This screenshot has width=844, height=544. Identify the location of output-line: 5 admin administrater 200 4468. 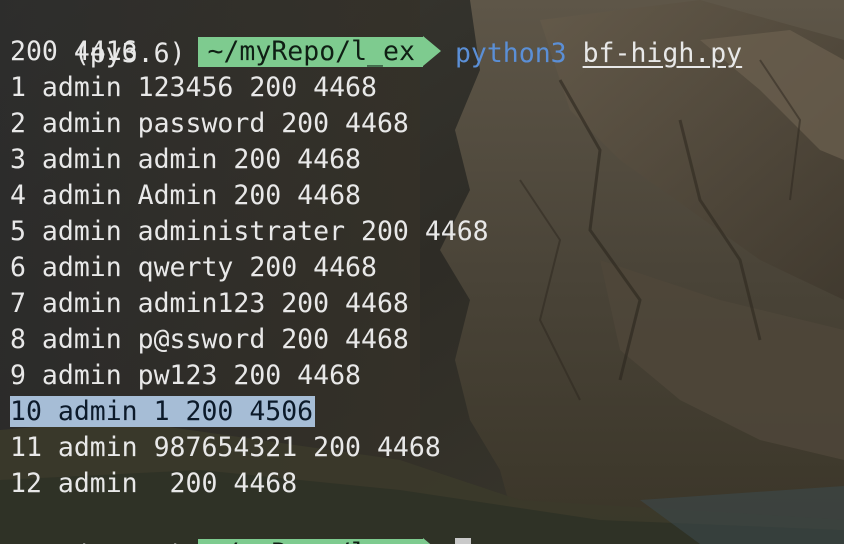
(249, 231).